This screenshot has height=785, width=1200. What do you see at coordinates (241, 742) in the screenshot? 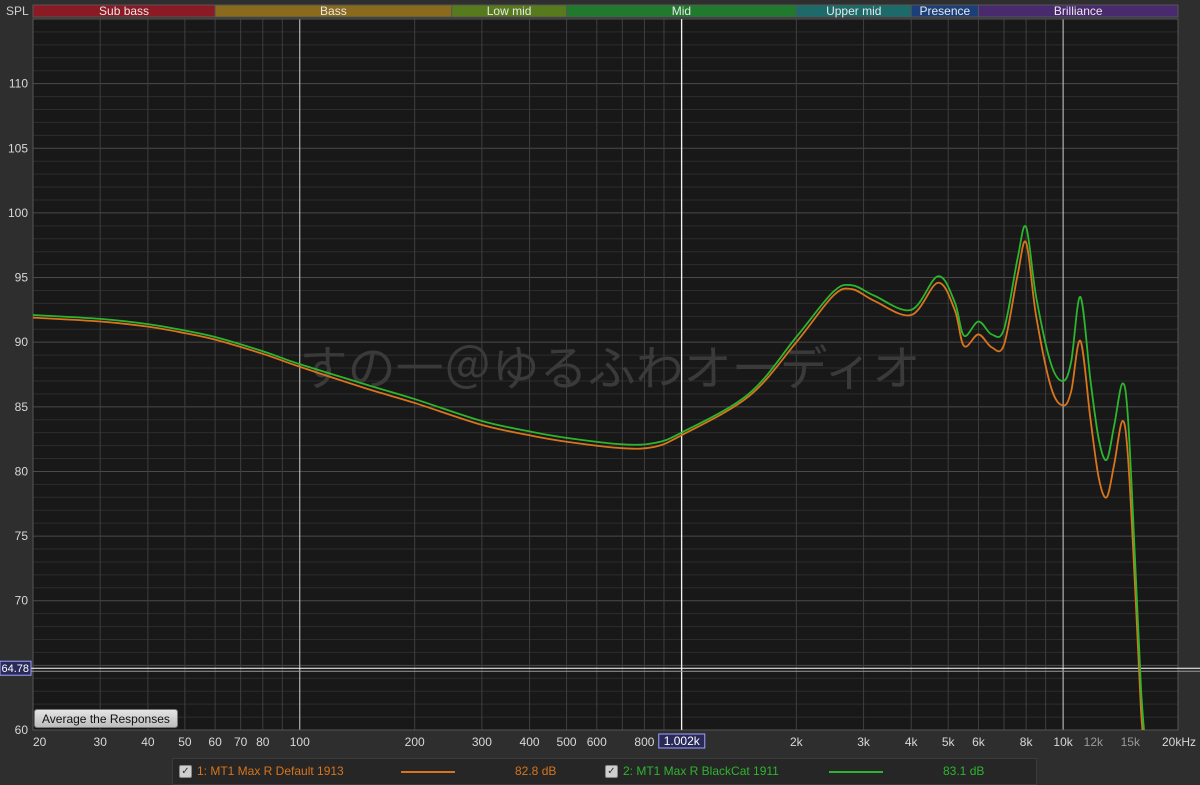
I see `x-tick-label-70: 70` at bounding box center [241, 742].